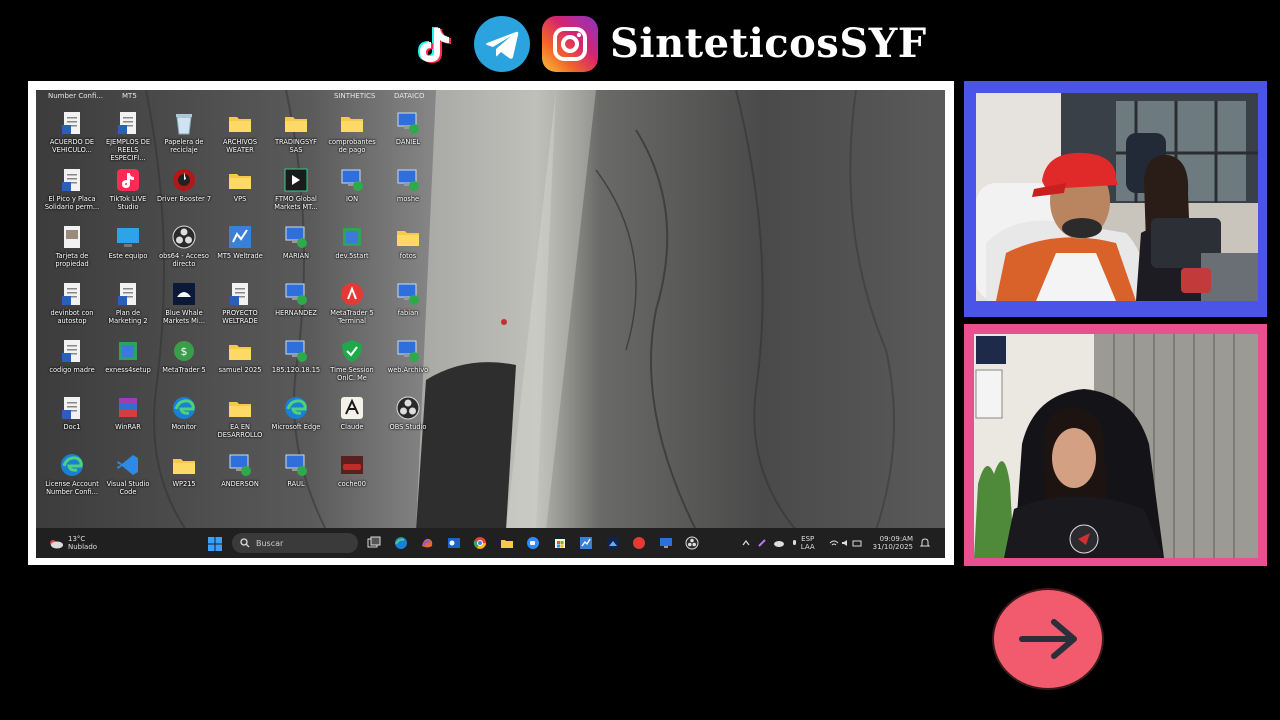 The image size is (1280, 720). I want to click on desktop-shortcut-label: DANIEL, so click(408, 142).